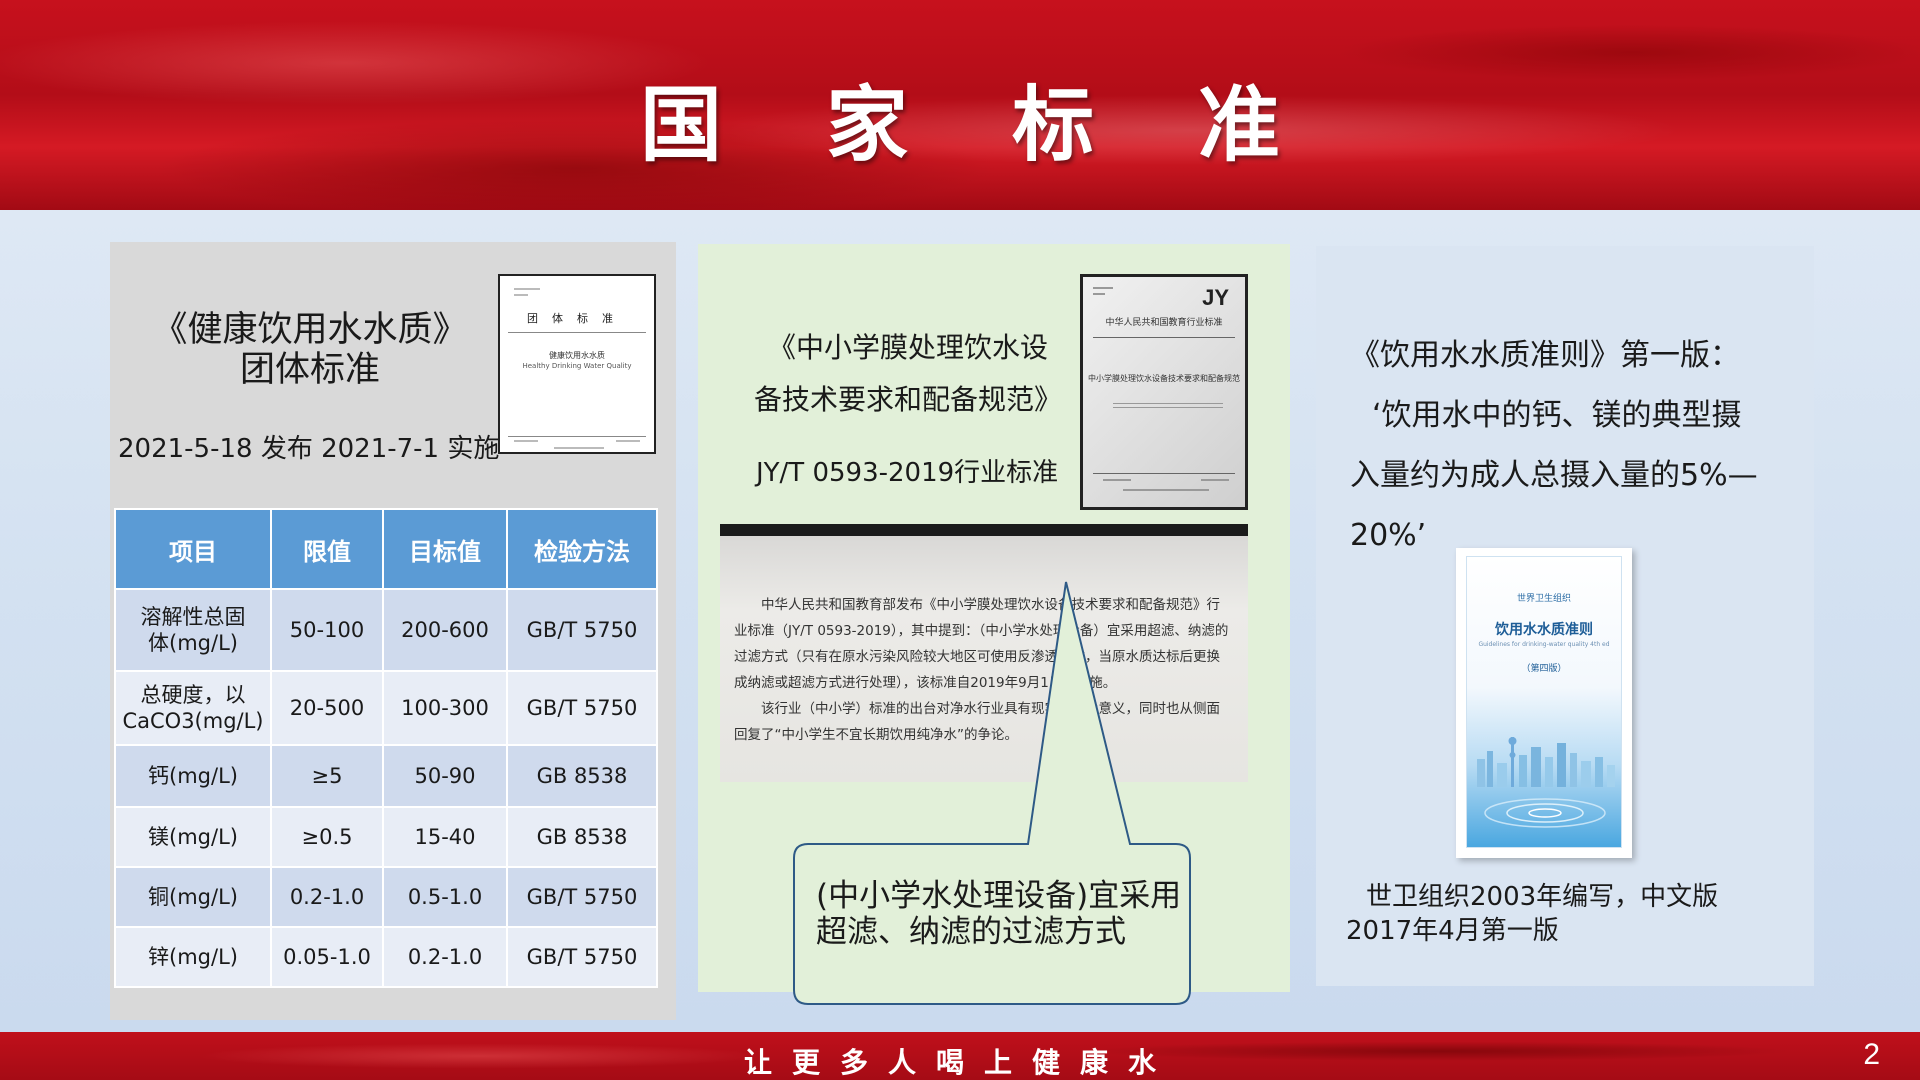  What do you see at coordinates (582, 549) in the screenshot?
I see `column-header-method: 检验方法` at bounding box center [582, 549].